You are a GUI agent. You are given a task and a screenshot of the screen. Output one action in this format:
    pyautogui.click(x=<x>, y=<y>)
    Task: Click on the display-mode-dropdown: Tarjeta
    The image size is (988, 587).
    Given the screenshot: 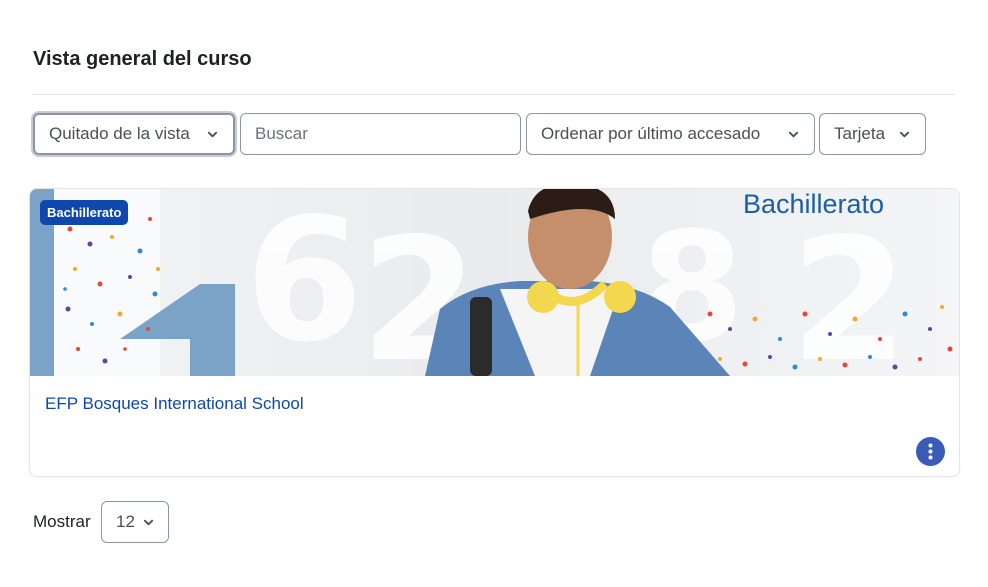 What is the action you would take?
    pyautogui.click(x=872, y=134)
    